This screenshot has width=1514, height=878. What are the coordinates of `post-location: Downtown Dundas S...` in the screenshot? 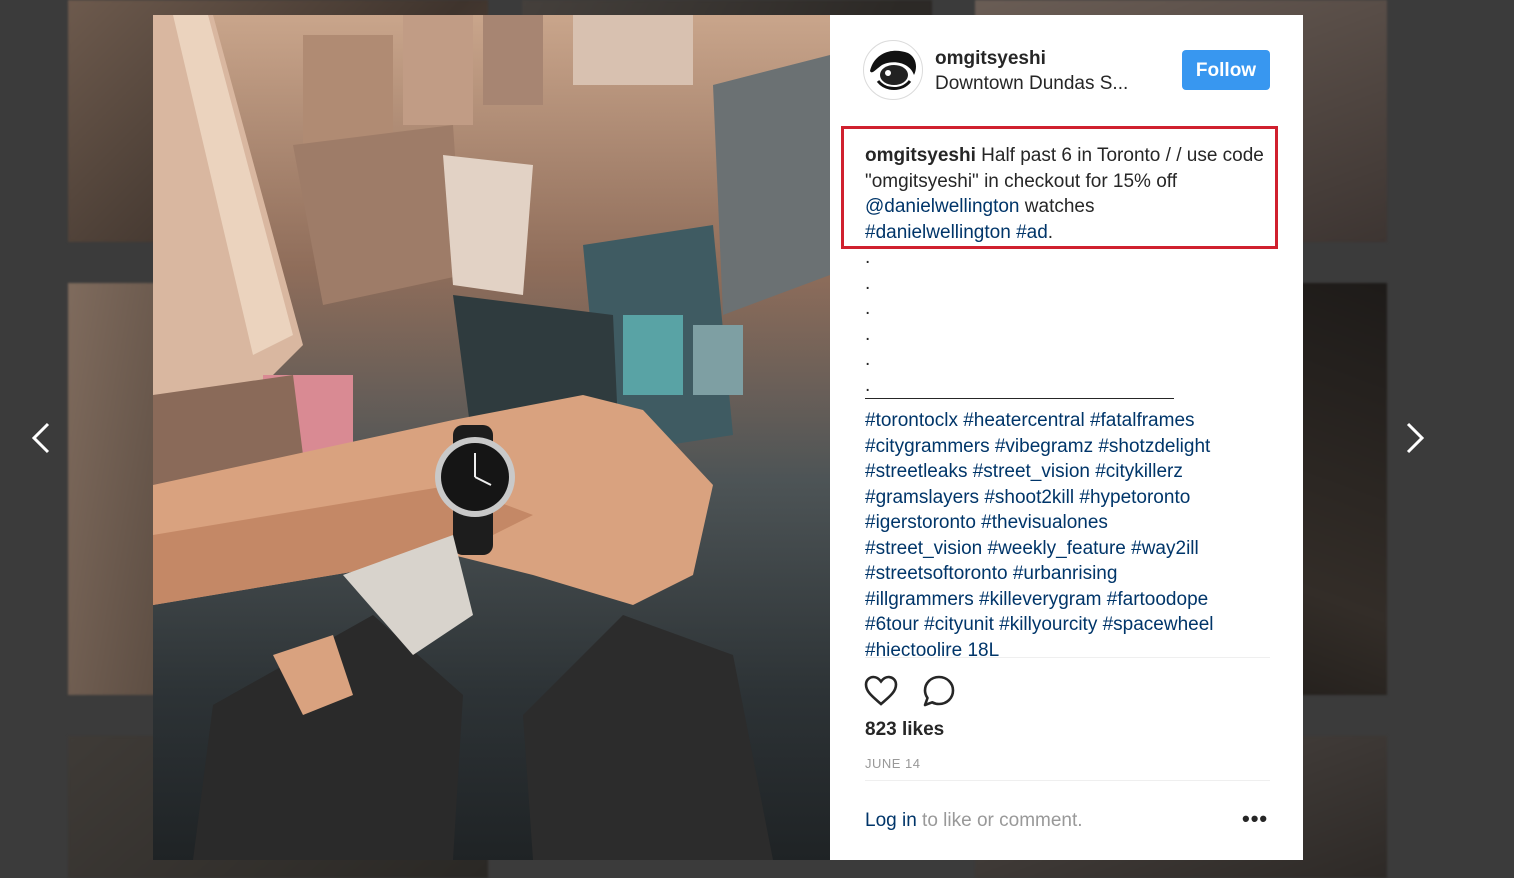 It's located at (1031, 84).